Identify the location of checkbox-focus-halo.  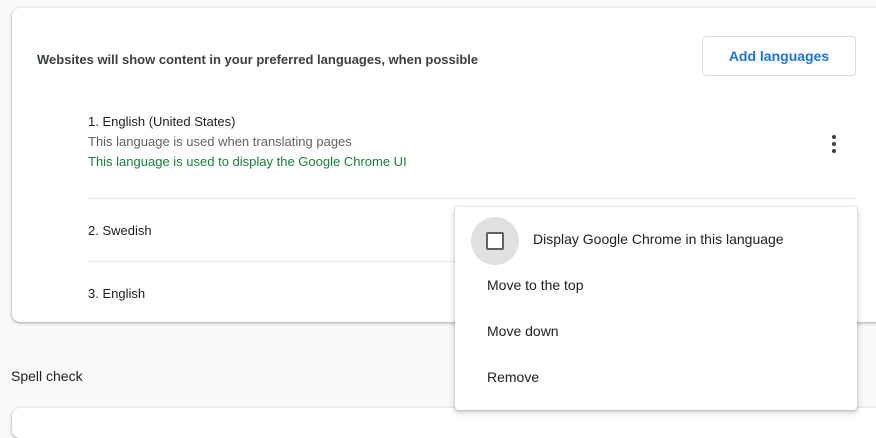
(495, 241).